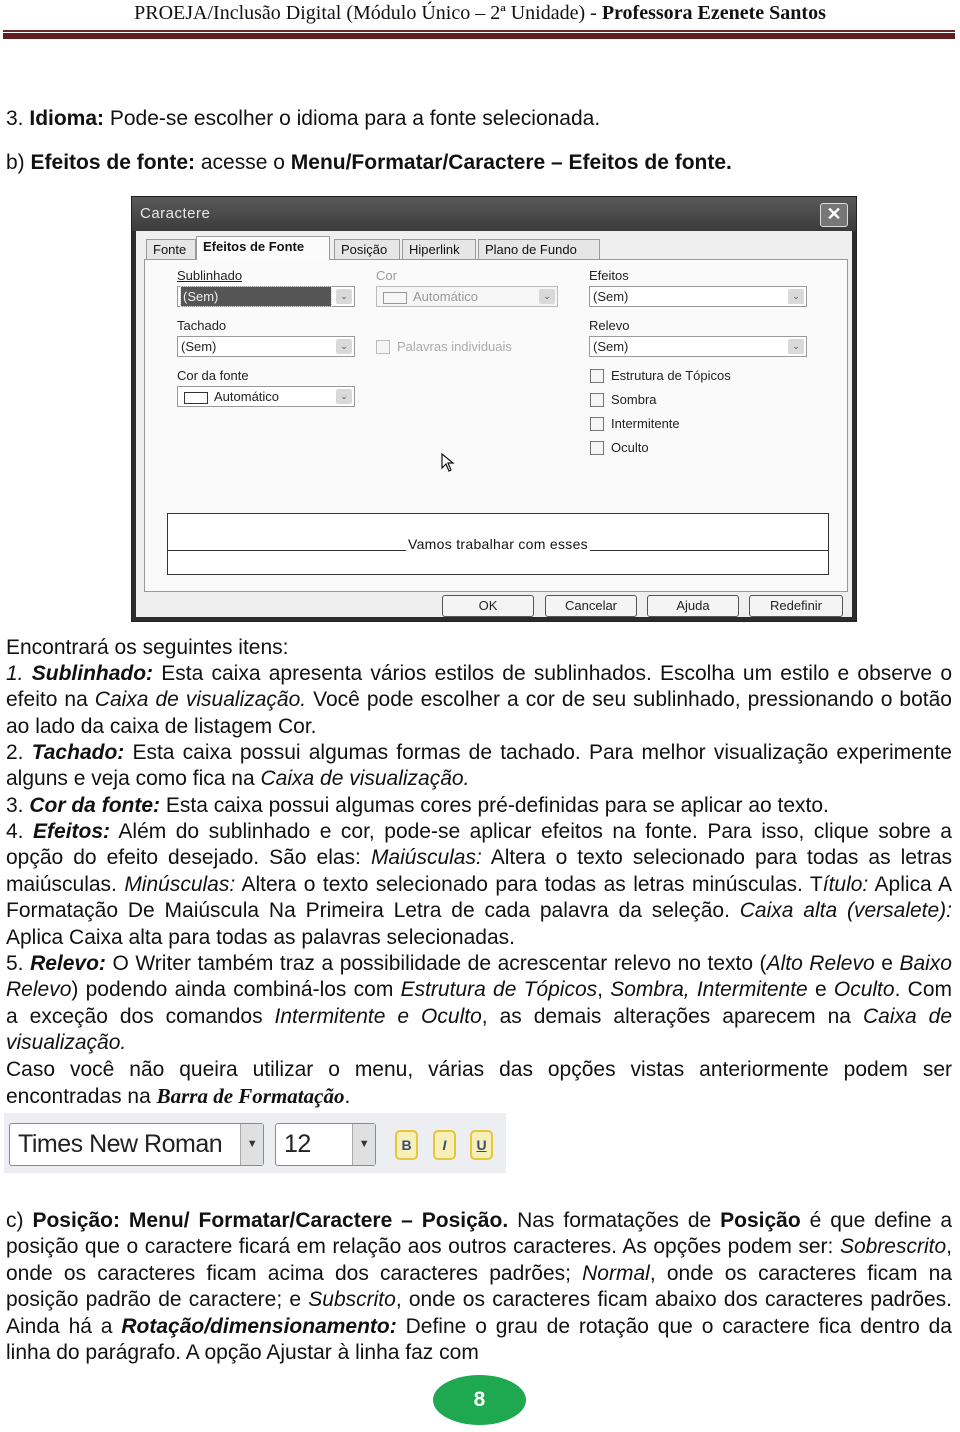 The image size is (960, 1432). I want to click on section-prefix: b), so click(18, 162).